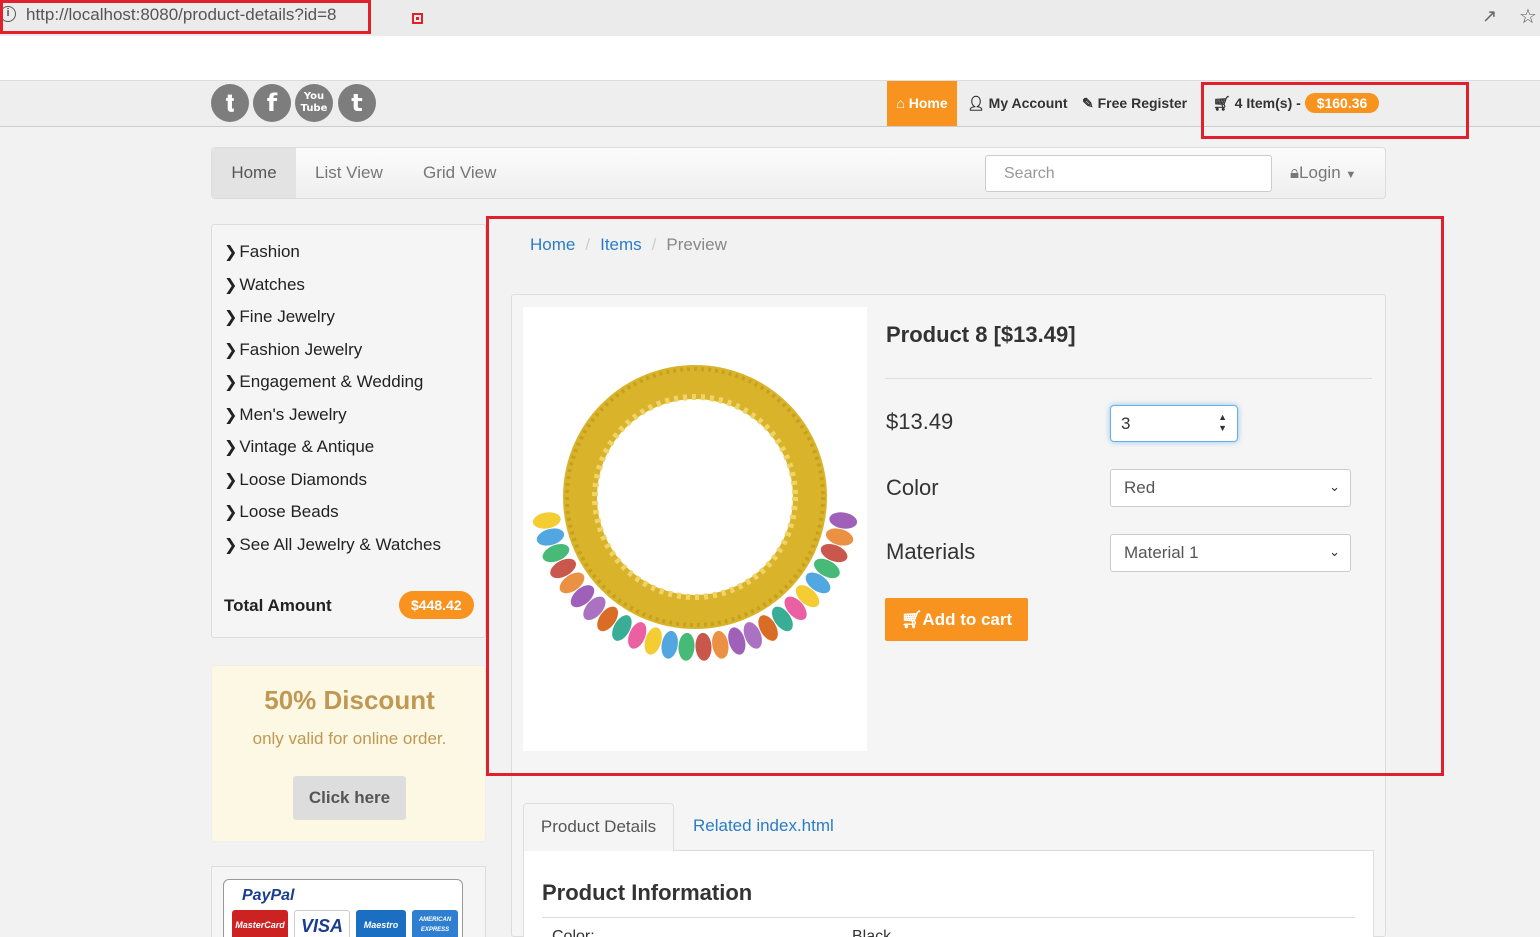 Image resolution: width=1540 pixels, height=937 pixels. Describe the element at coordinates (436, 605) in the screenshot. I see `total-amount-badge: $448.42` at that location.